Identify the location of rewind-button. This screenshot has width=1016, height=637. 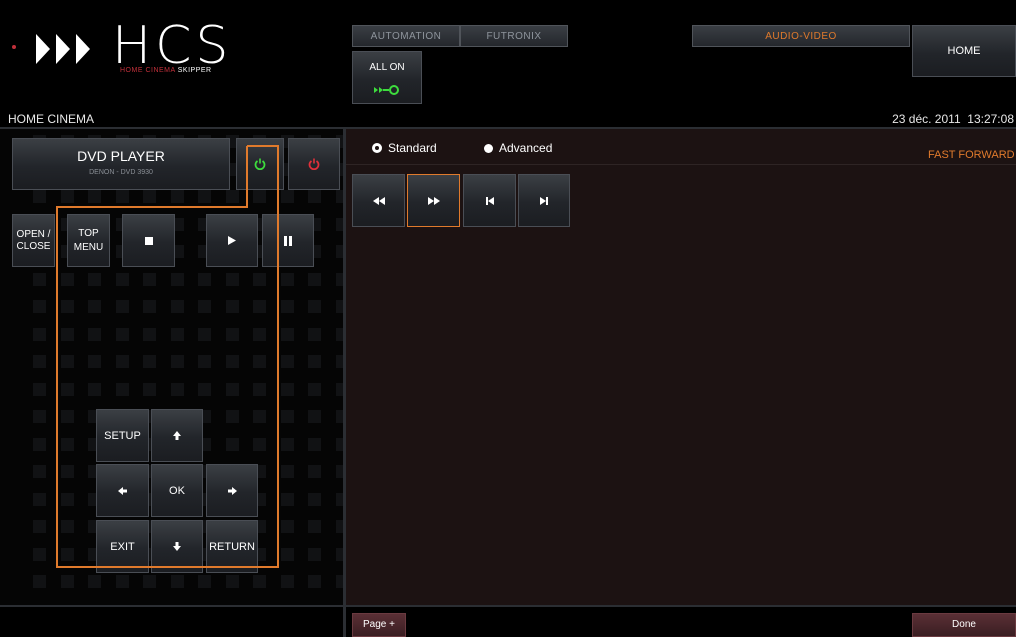
(378, 200).